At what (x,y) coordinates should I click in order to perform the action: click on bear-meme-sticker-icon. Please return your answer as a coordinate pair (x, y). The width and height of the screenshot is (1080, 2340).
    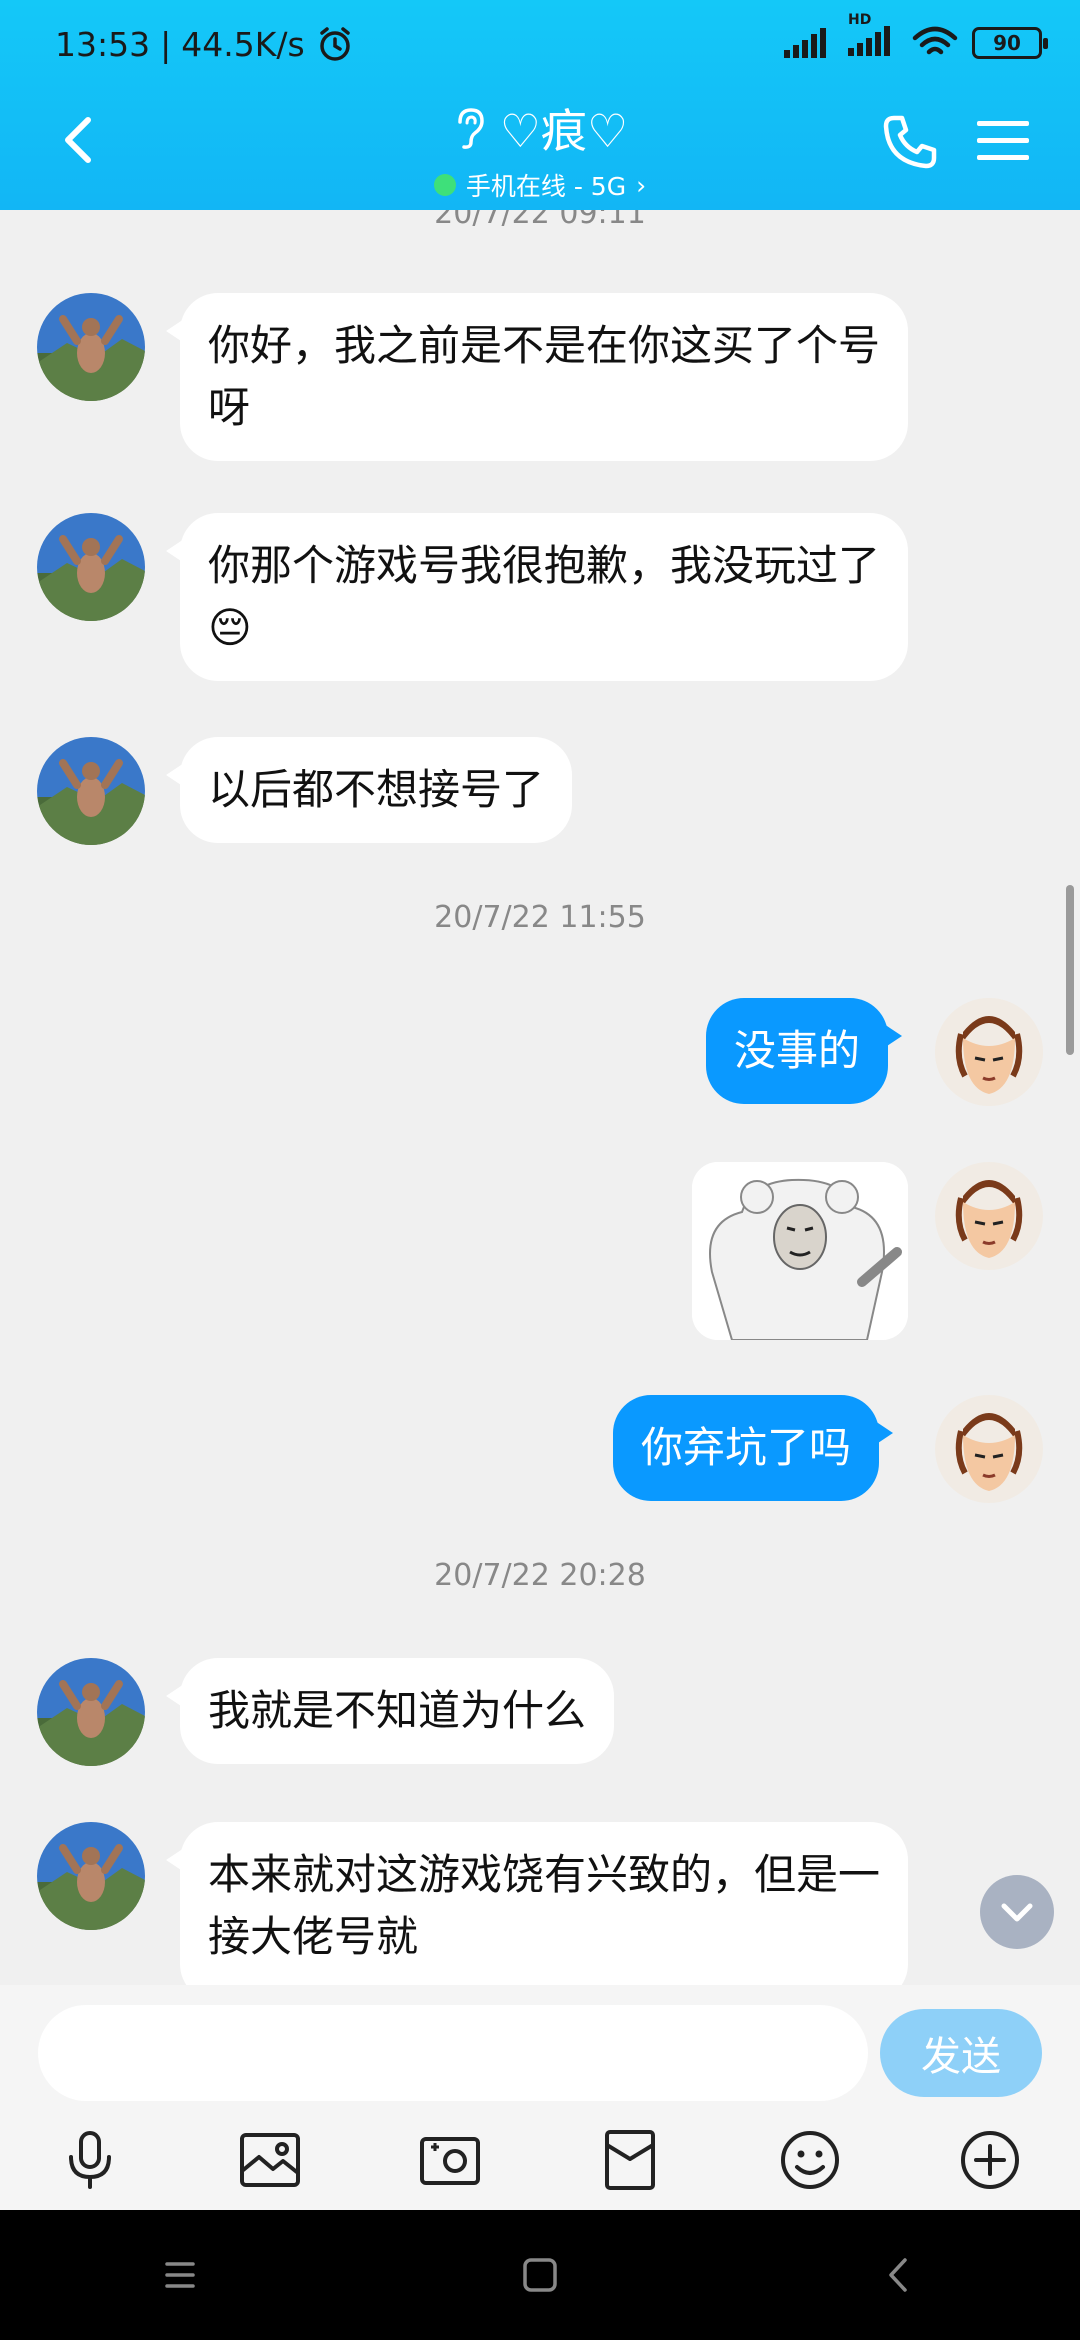
    Looking at the image, I should click on (800, 1251).